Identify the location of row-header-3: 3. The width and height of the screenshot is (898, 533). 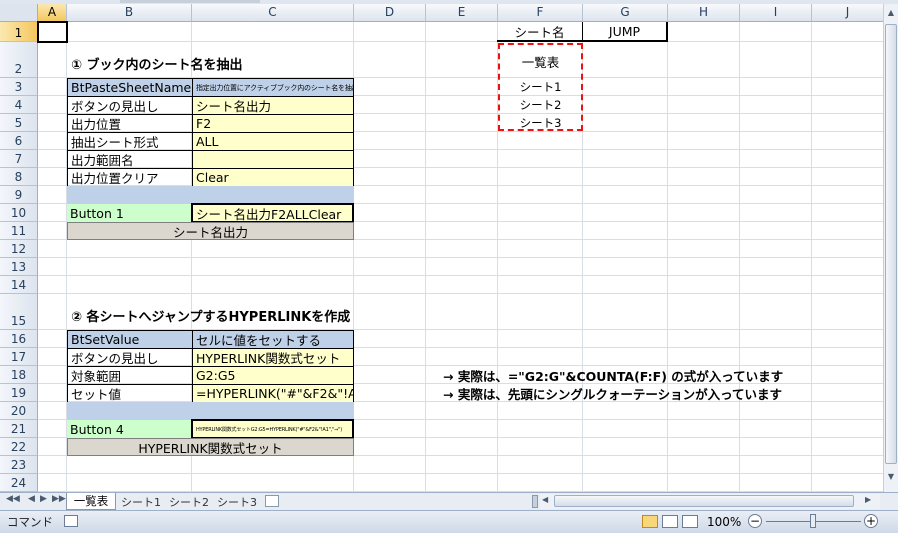
(19, 87).